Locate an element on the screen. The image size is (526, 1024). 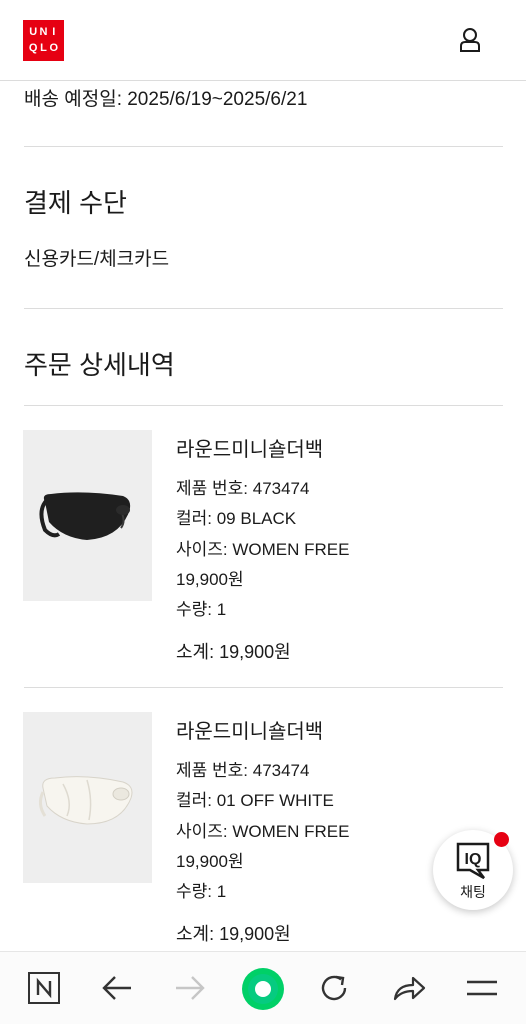
logo-letter: N is located at coordinates (43, 32).